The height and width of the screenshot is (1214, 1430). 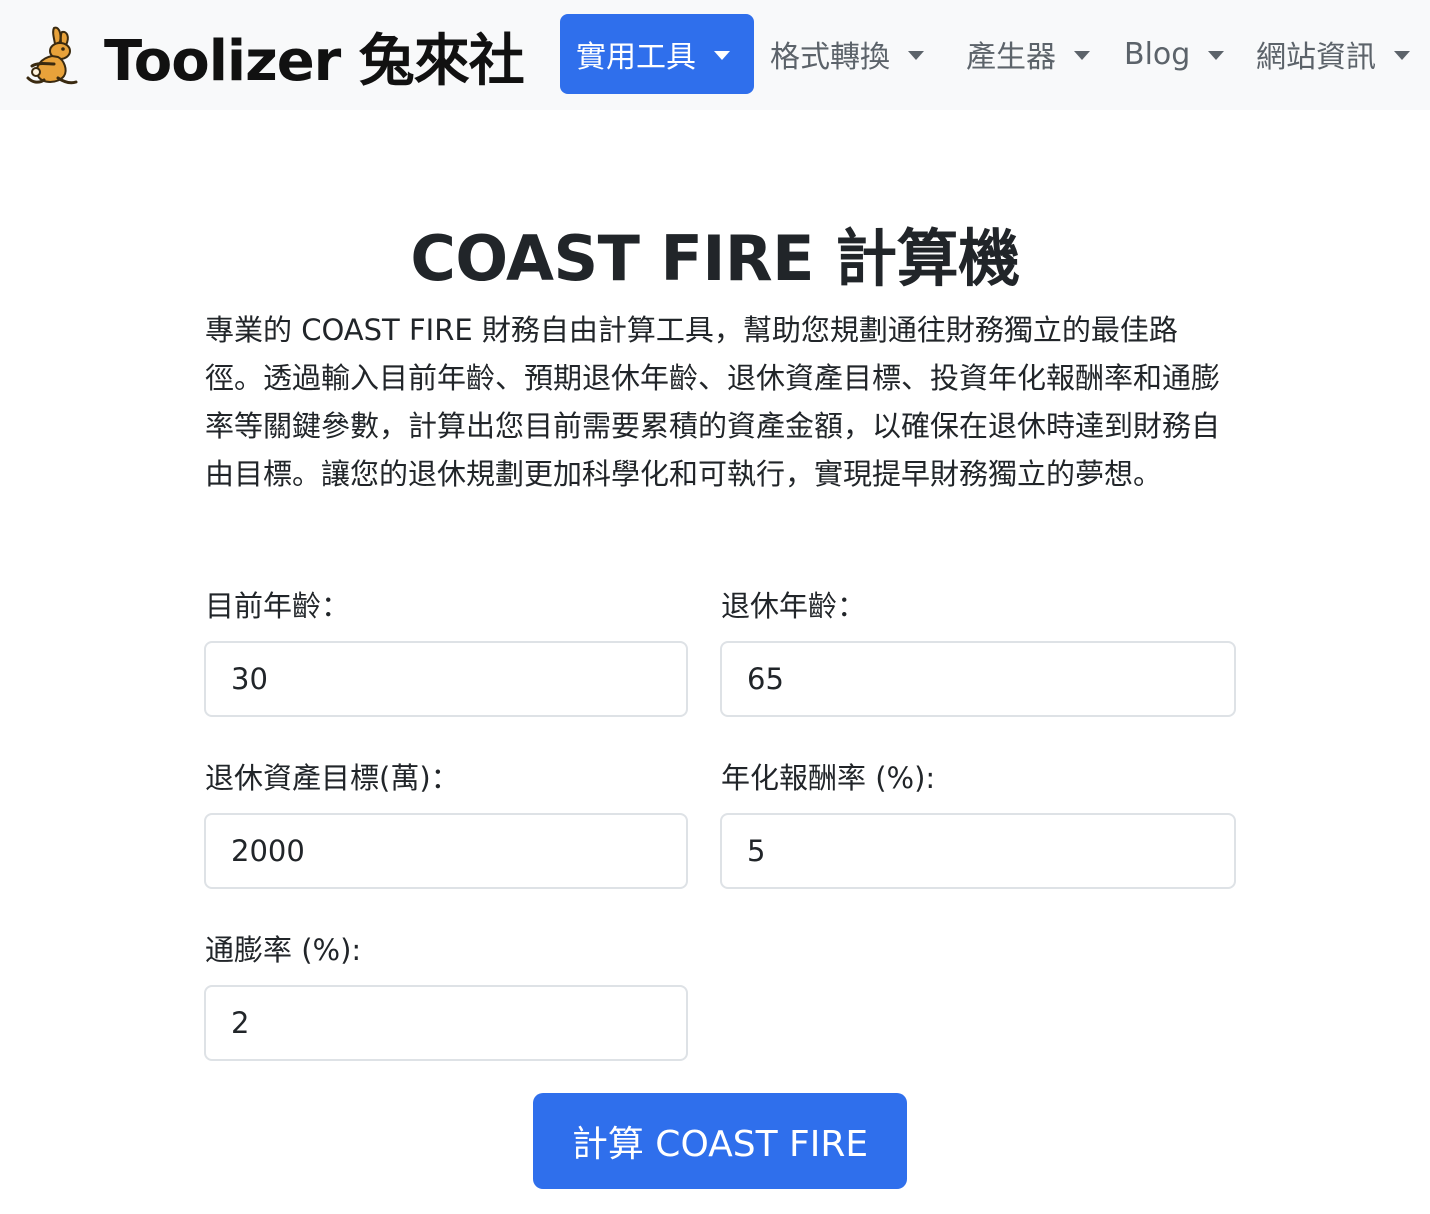 I want to click on nav-item-site-info: 網站資訊, so click(x=1335, y=54).